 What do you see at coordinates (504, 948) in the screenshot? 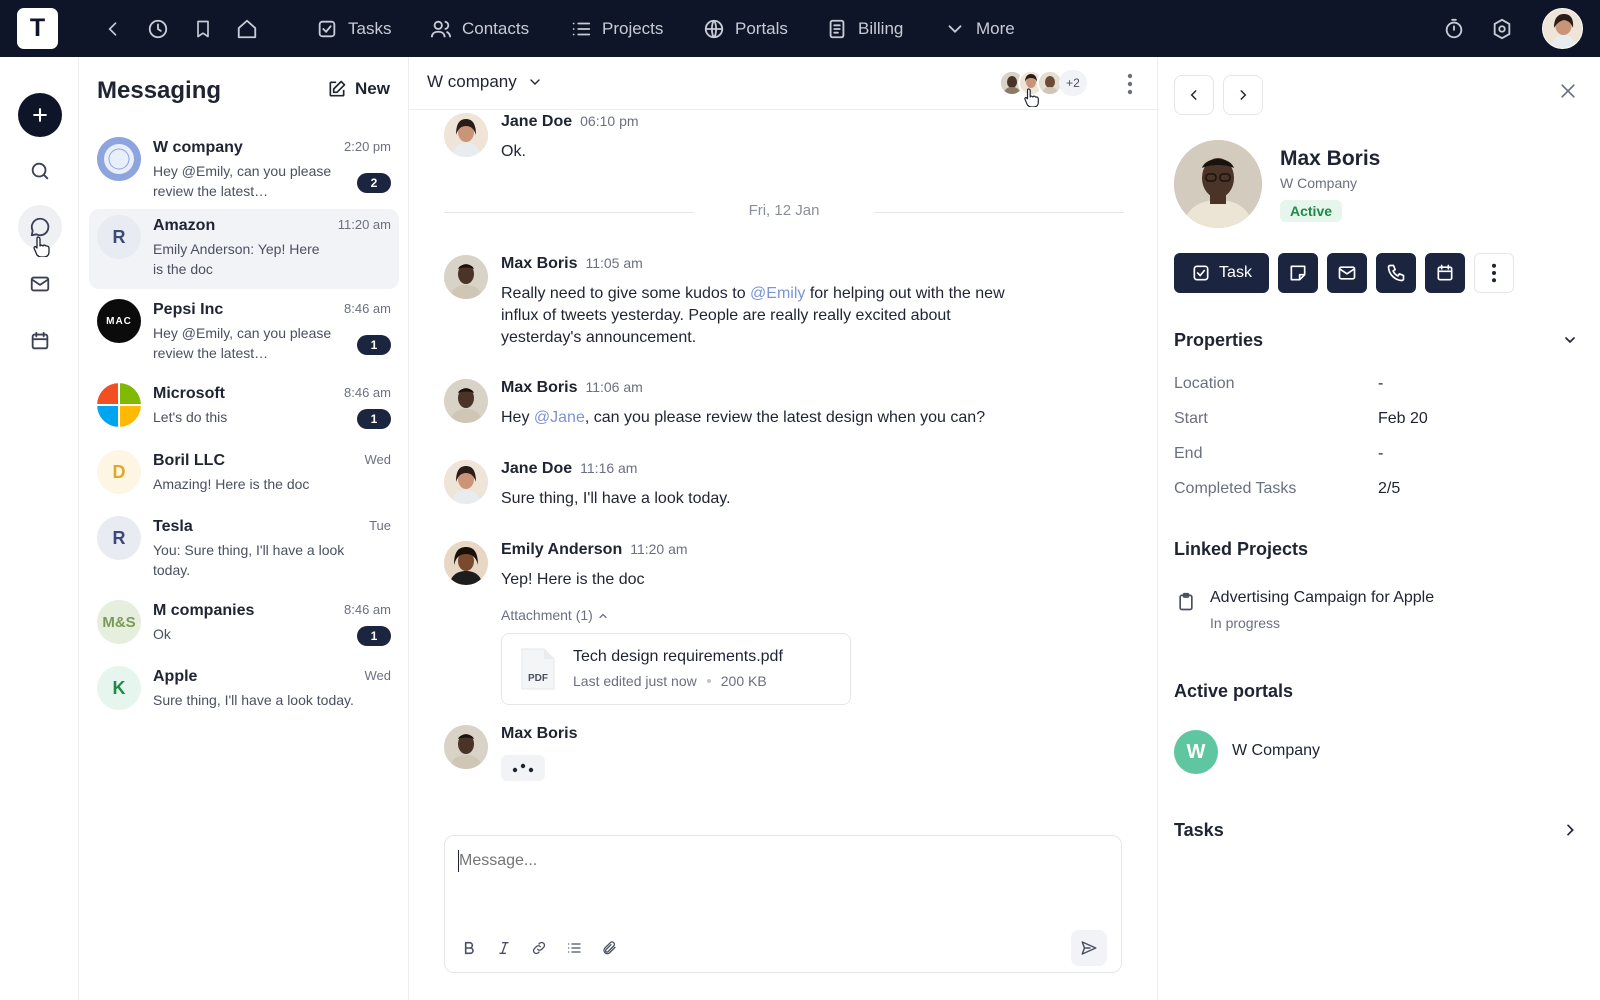
I see `italic-button` at bounding box center [504, 948].